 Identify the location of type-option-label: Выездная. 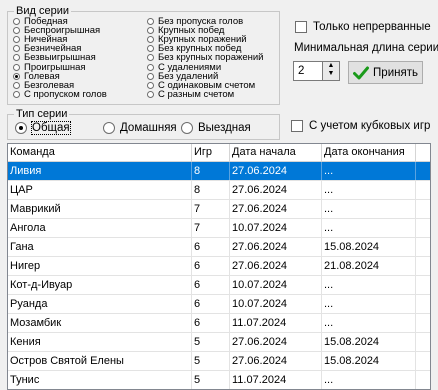
(224, 128).